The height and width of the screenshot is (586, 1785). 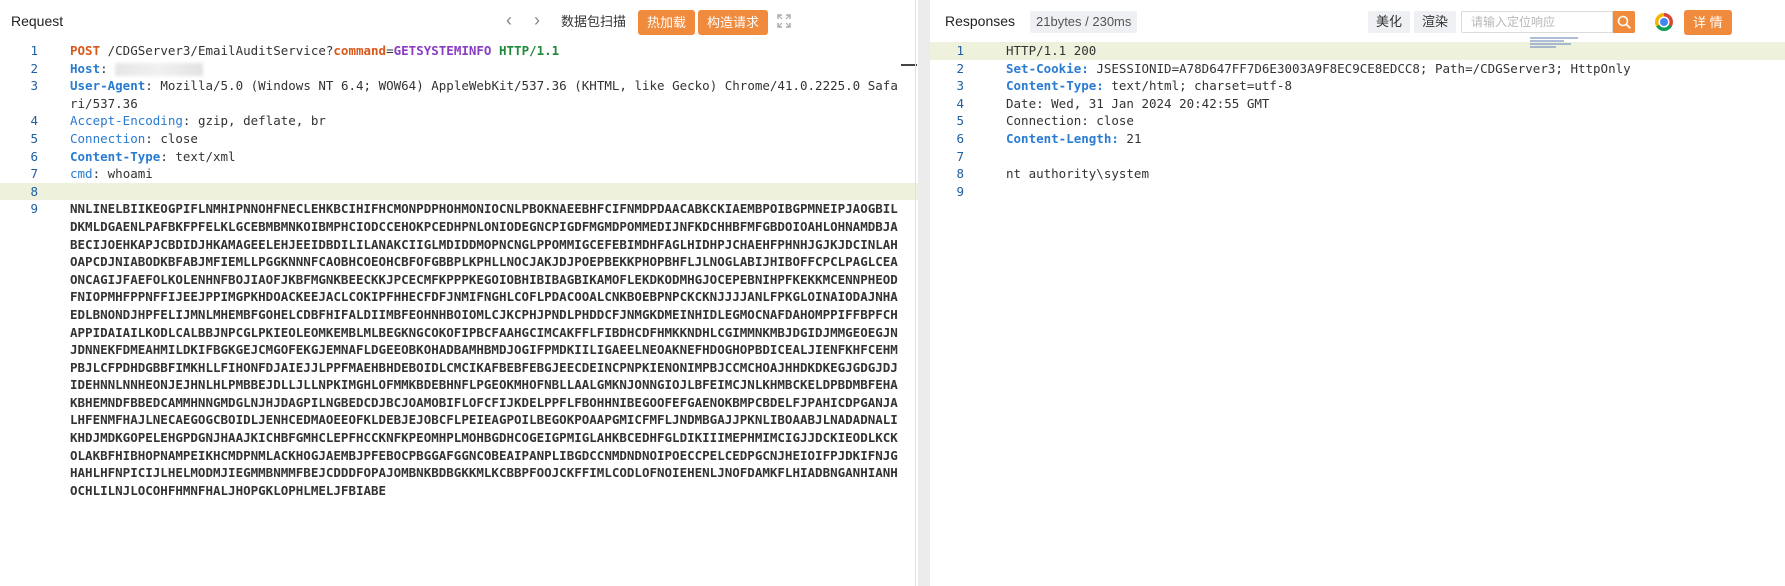 I want to click on request-title: Request, so click(x=37, y=21).